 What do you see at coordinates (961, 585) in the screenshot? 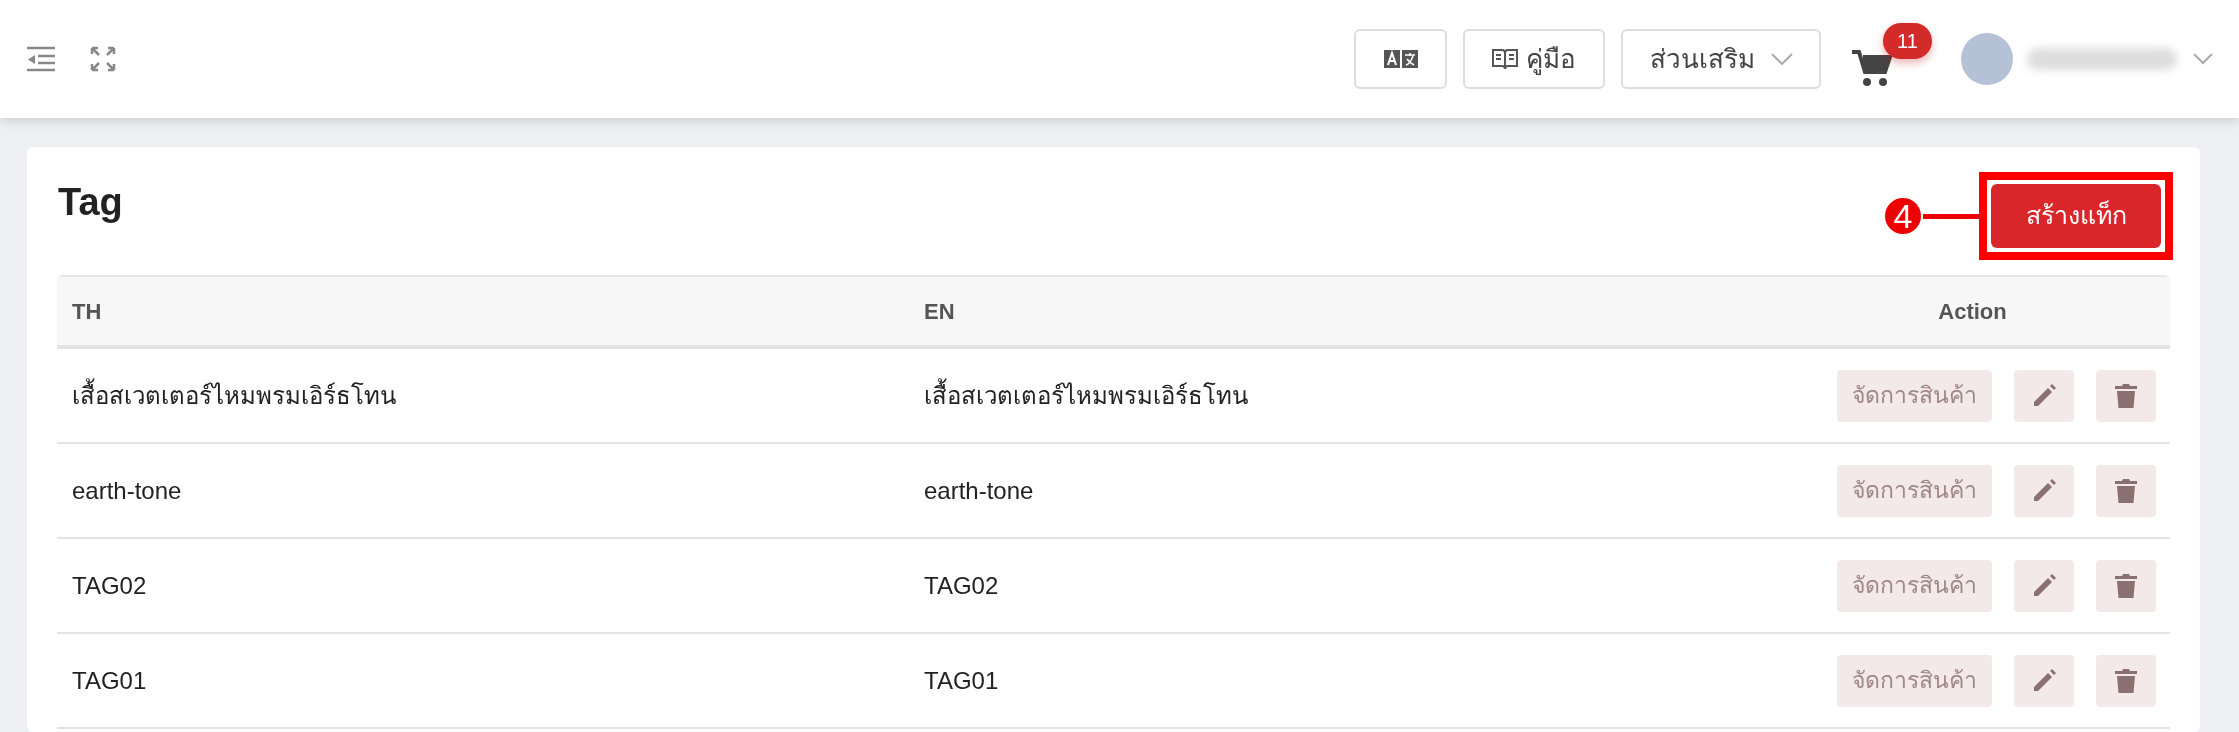
I see `en-cell: TAG02` at bounding box center [961, 585].